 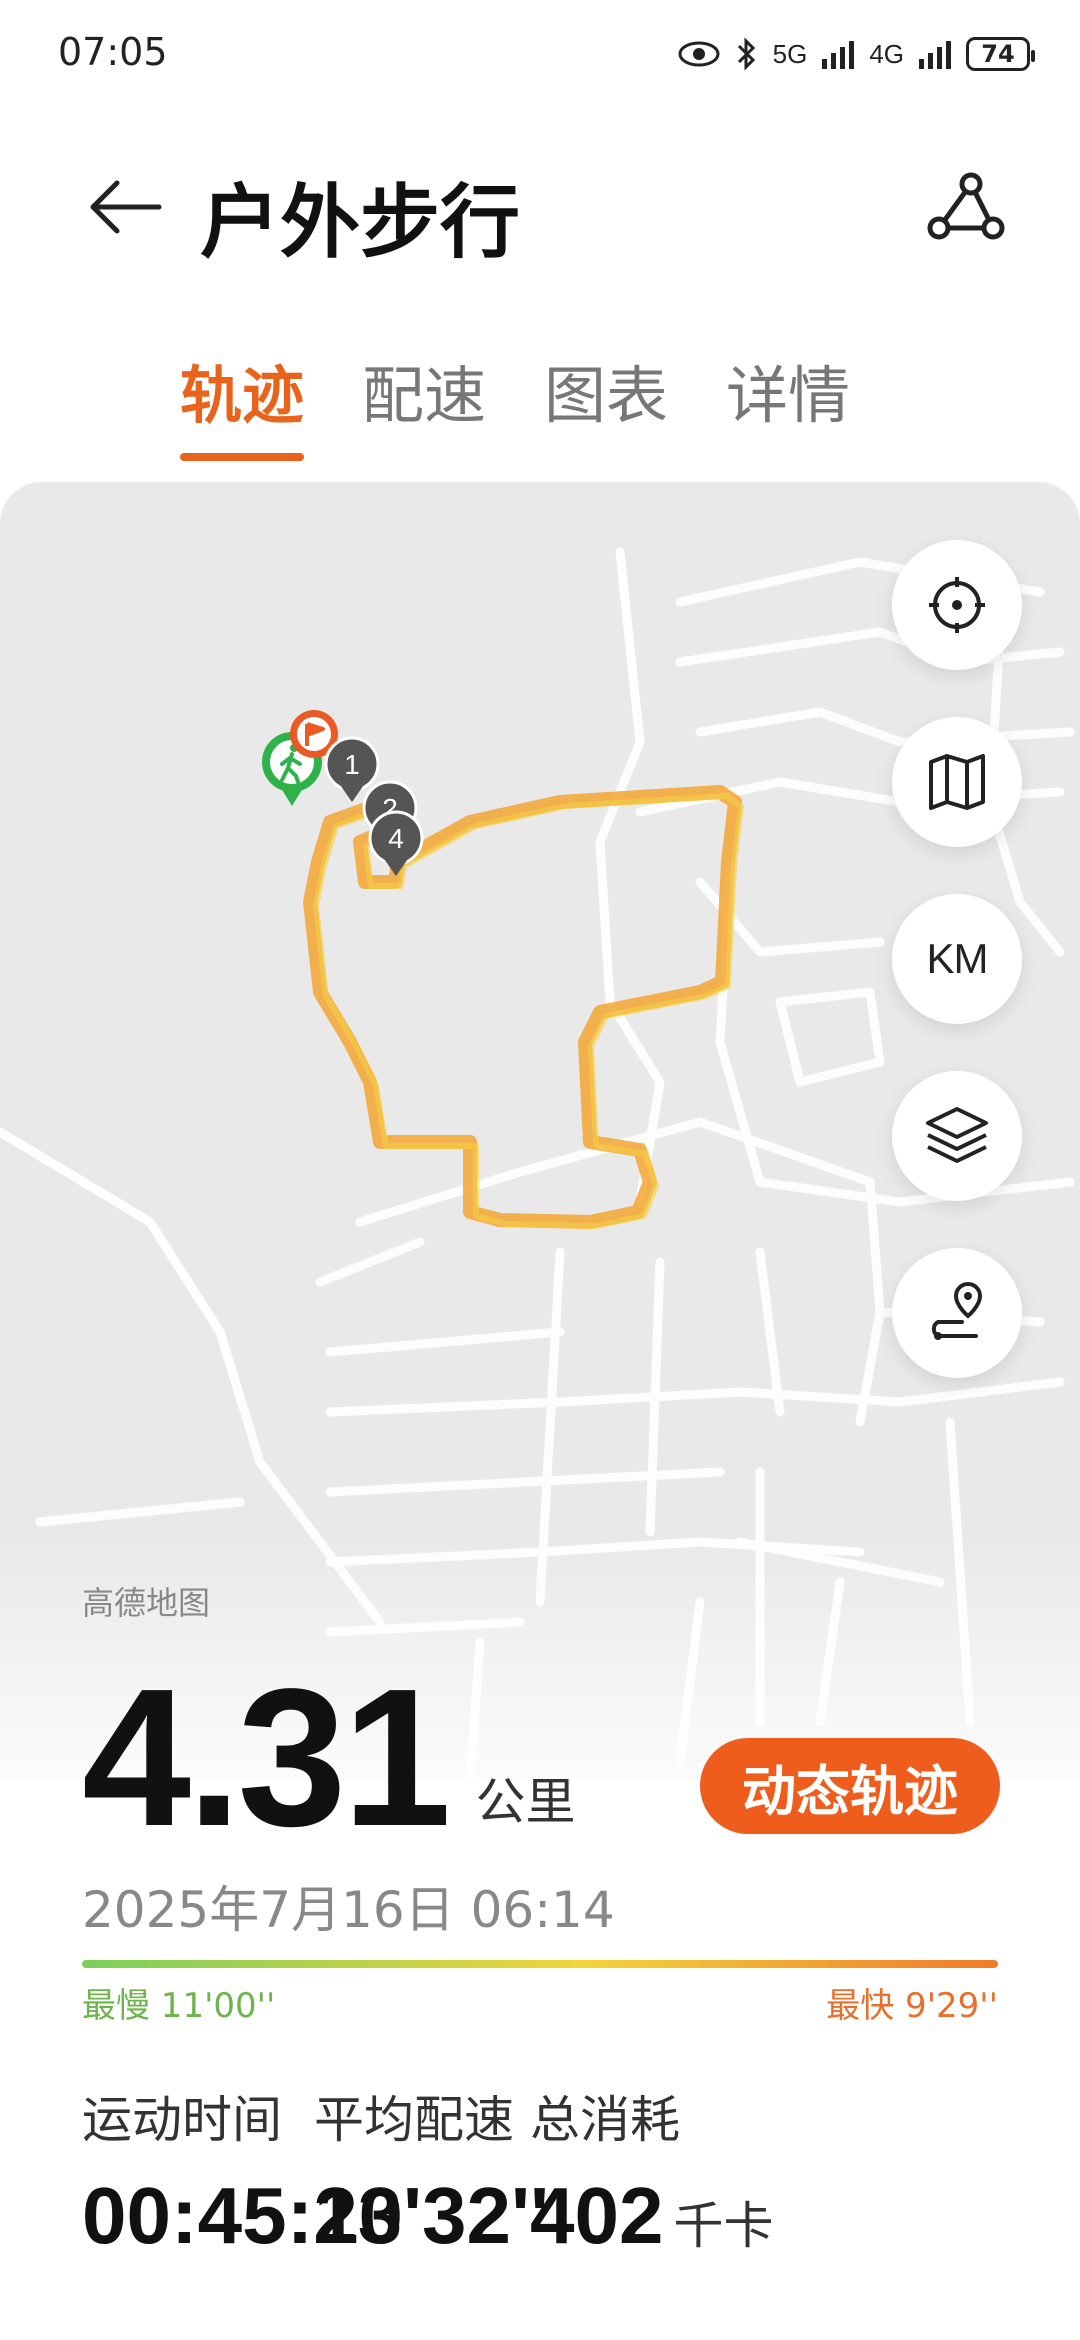 I want to click on layers-icon, so click(x=957, y=1135).